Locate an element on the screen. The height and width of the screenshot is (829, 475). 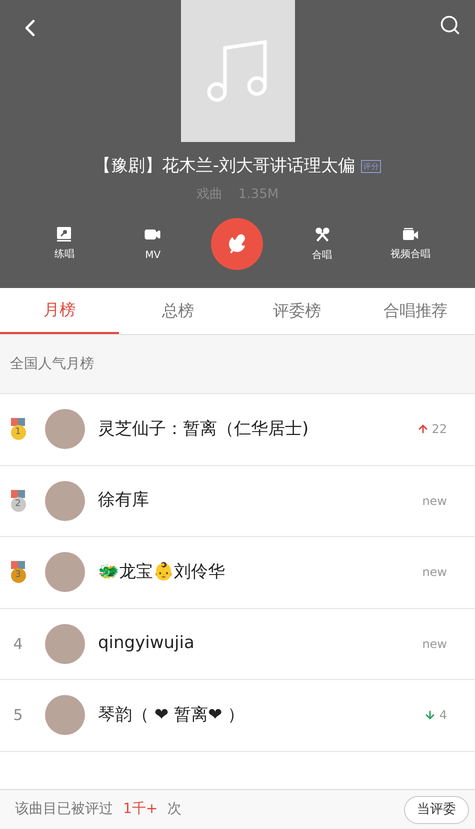
crossed-mics-icon is located at coordinates (322, 234).